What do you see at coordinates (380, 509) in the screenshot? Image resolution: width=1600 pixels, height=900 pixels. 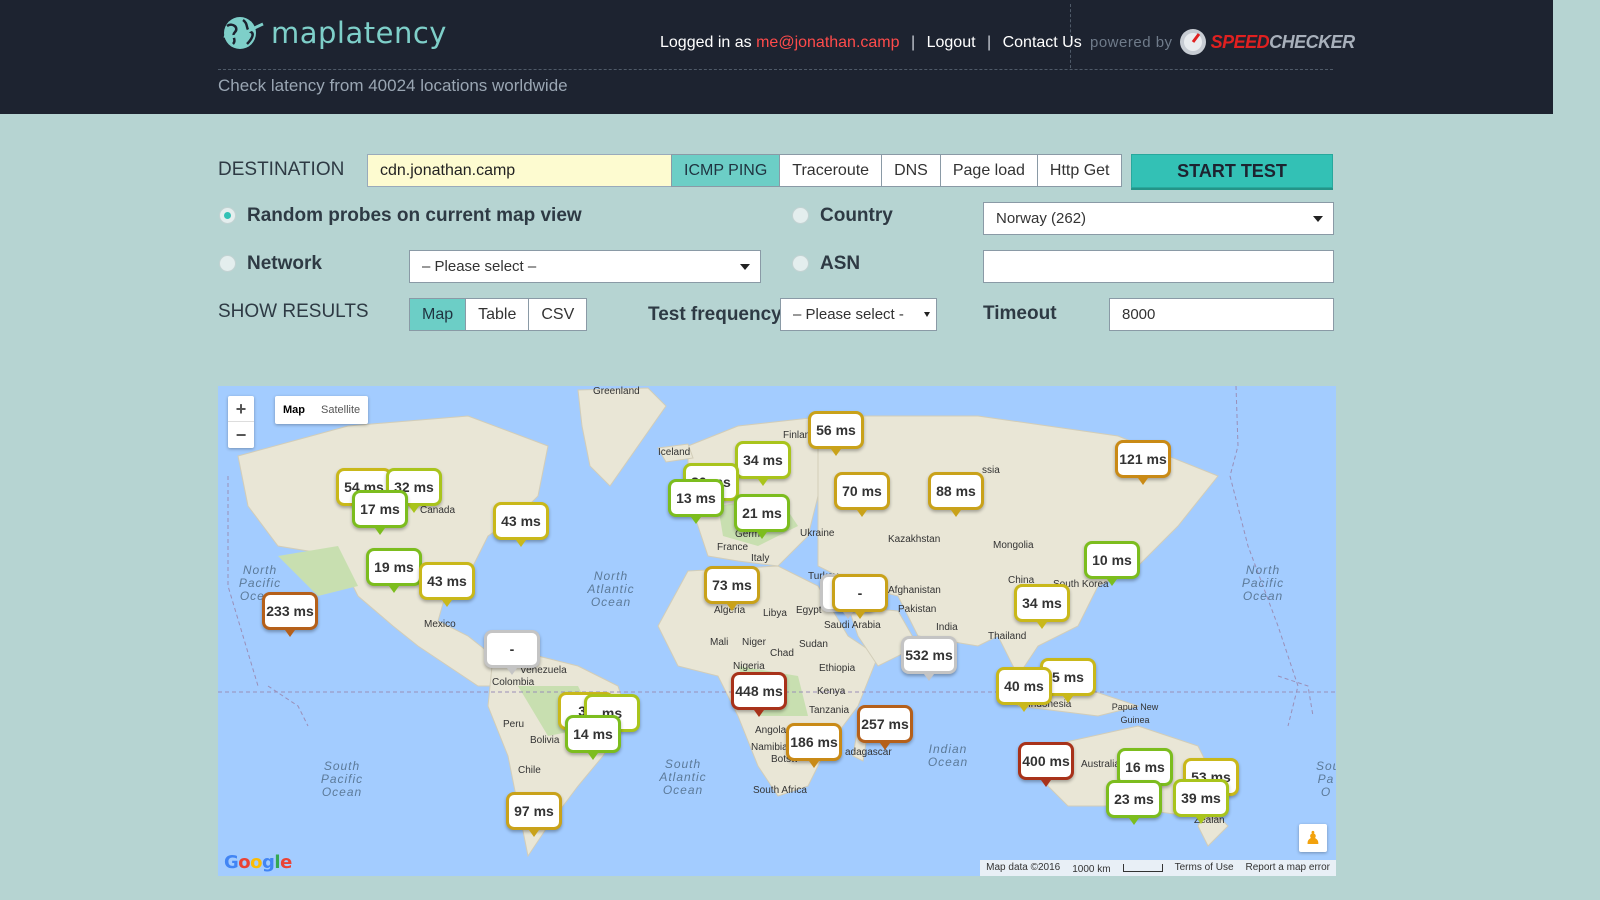 I see `latency-marker: 17 ms` at bounding box center [380, 509].